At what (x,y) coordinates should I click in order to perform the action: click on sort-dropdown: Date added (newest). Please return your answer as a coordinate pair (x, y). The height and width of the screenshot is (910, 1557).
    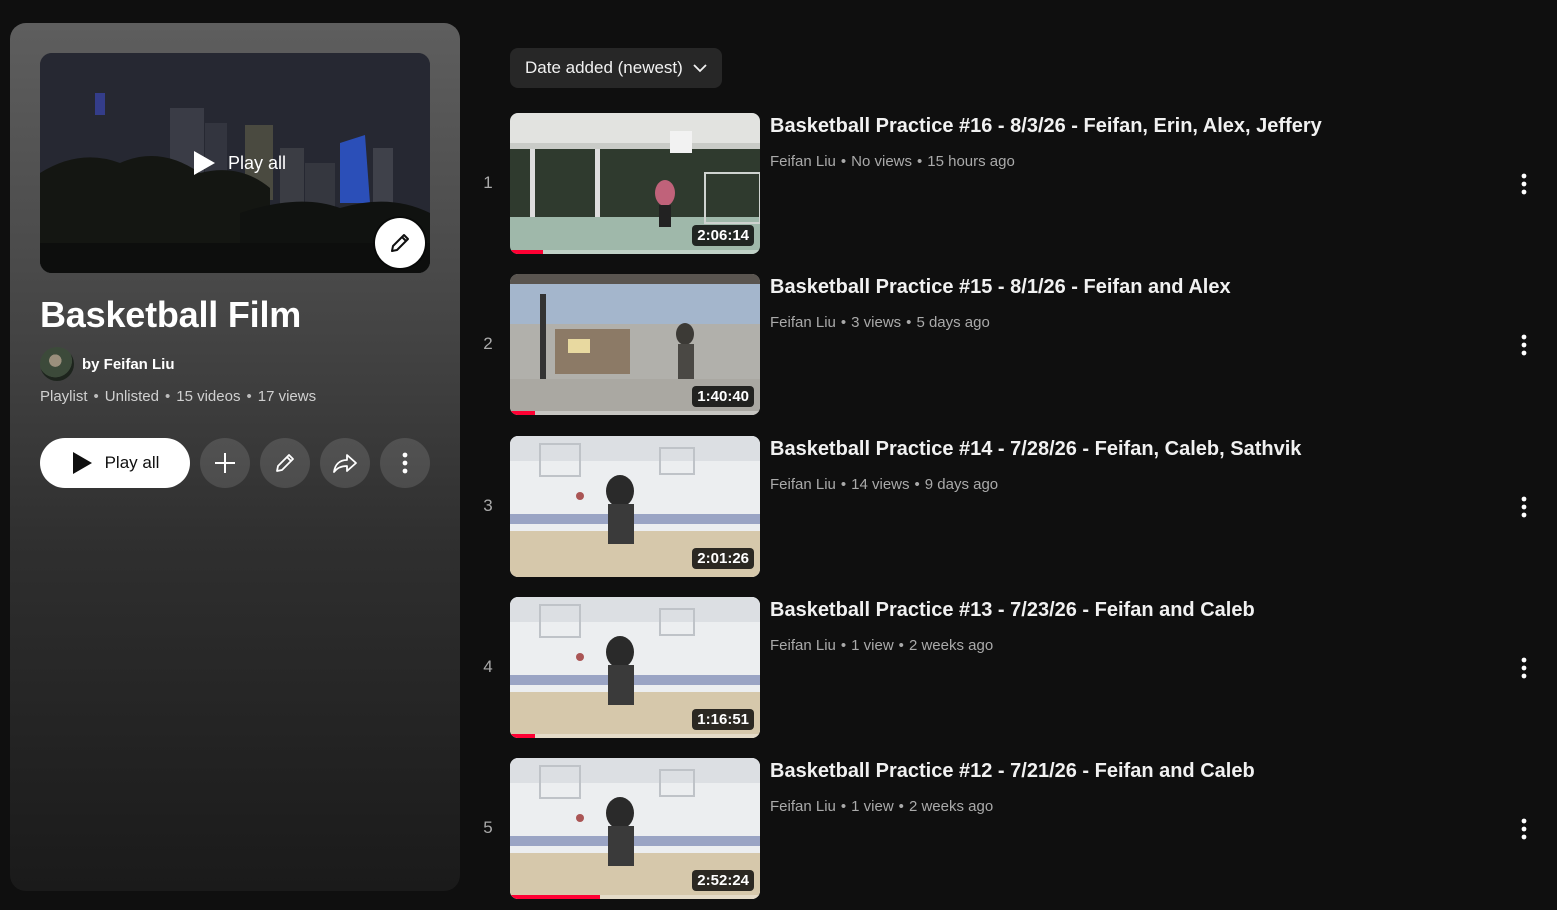
    Looking at the image, I should click on (616, 68).